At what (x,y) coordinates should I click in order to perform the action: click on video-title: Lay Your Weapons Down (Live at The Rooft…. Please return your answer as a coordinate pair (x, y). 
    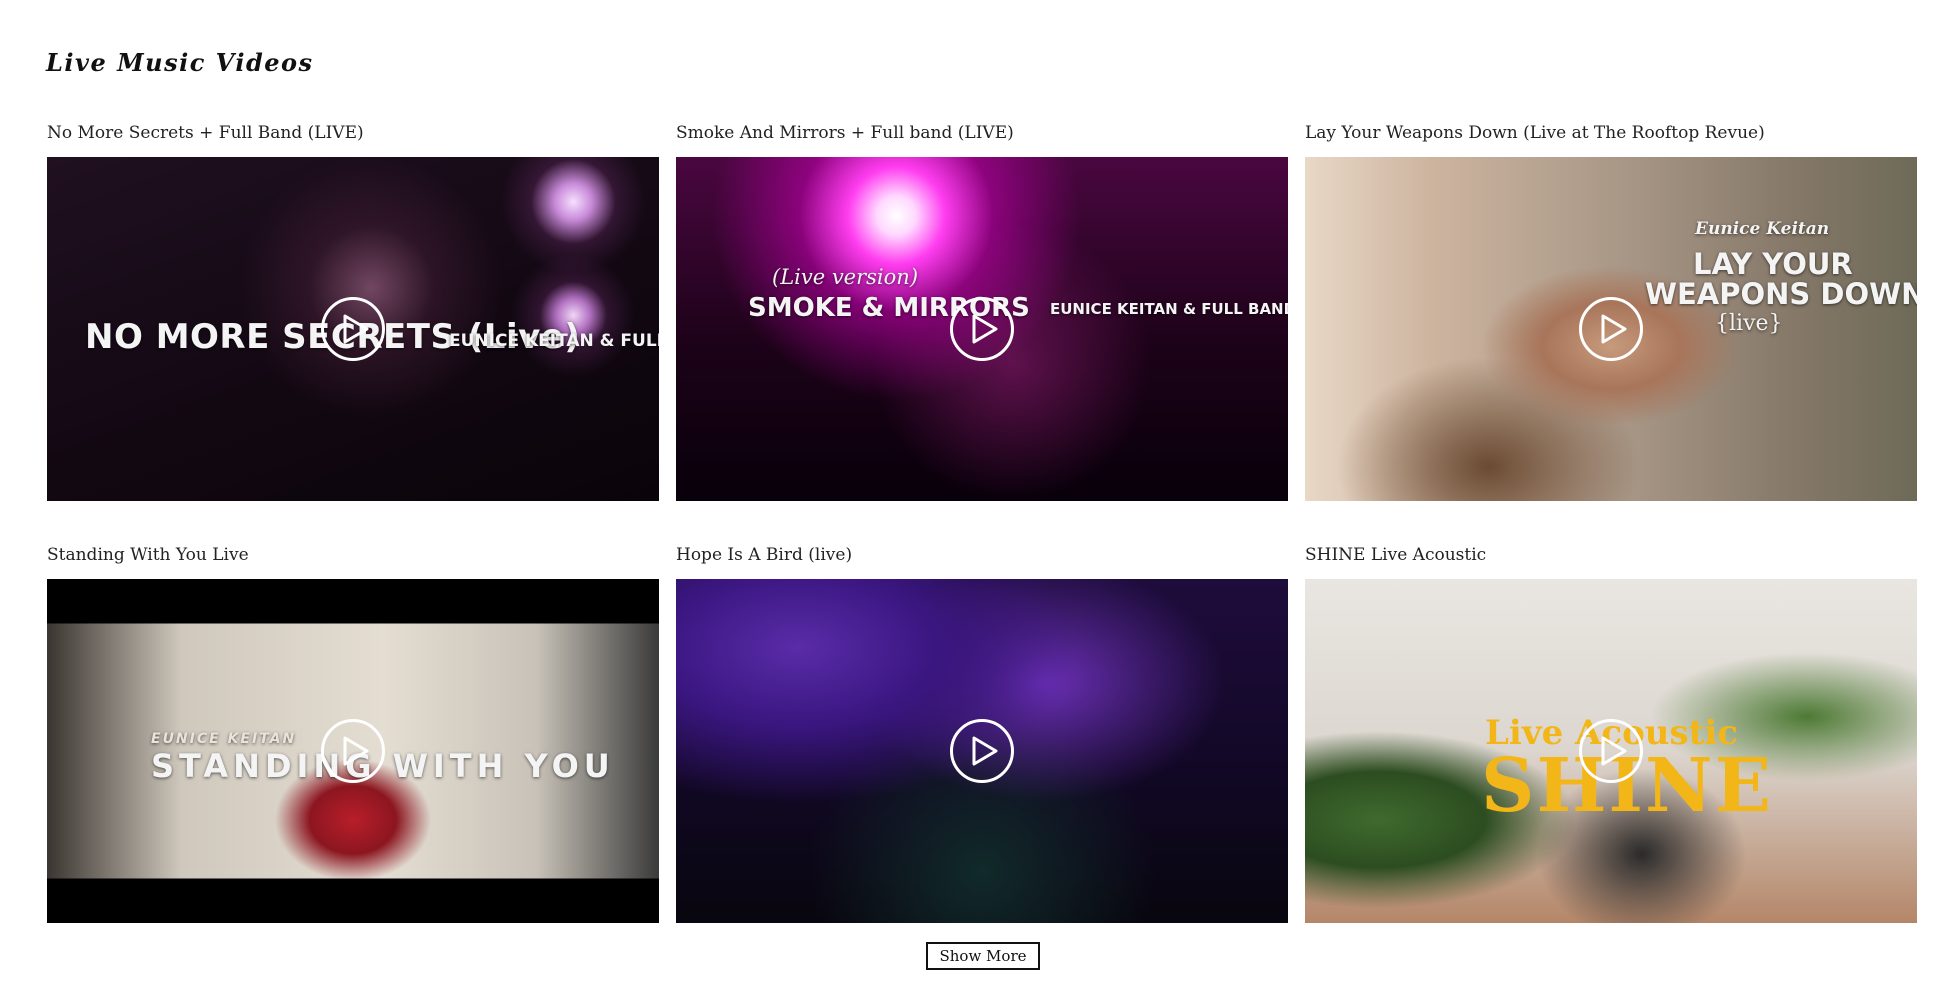
    Looking at the image, I should click on (1611, 139).